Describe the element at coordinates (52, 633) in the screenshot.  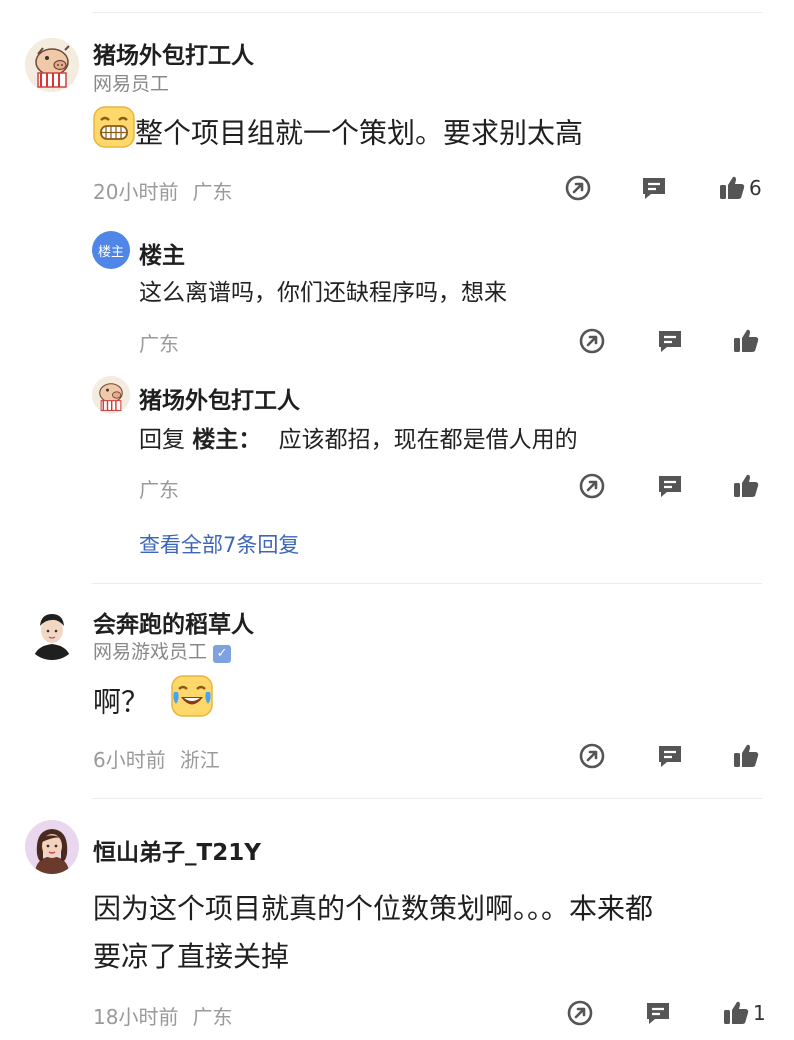
I see `avatar-scarecrow` at that location.